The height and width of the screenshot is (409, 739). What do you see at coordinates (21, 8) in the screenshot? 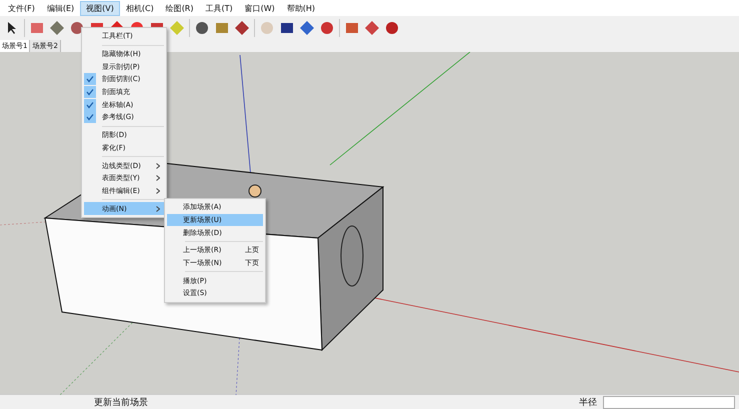
I see `menu-item: 文件(F)` at bounding box center [21, 8].